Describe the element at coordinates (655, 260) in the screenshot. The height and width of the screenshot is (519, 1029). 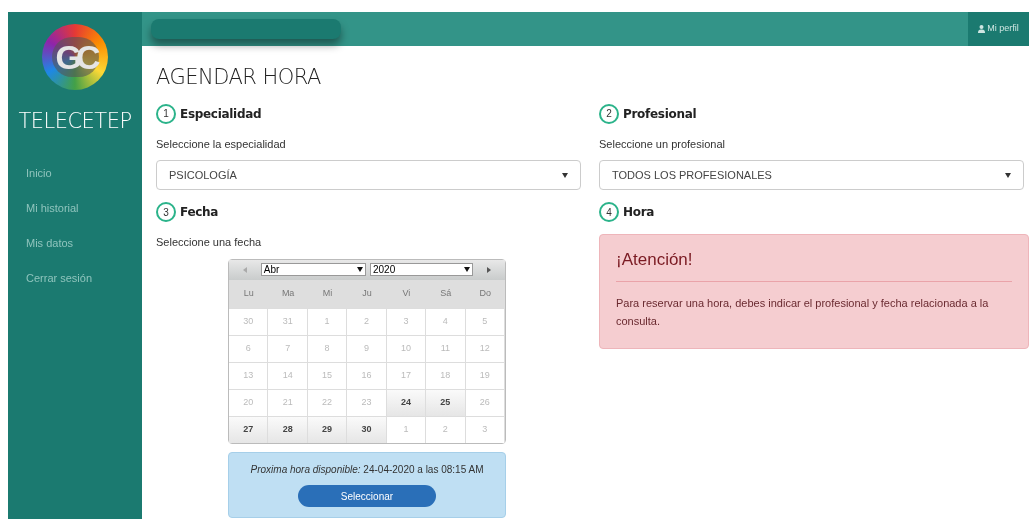
I see `alert-title: ¡Atención!` at that location.